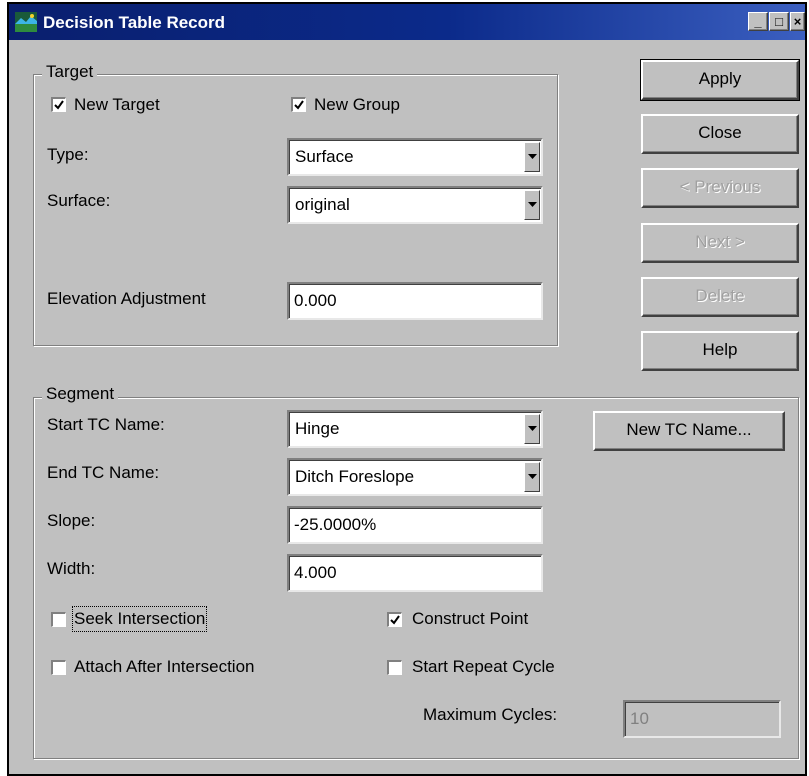 Image resolution: width=809 pixels, height=776 pixels. What do you see at coordinates (720, 134) in the screenshot?
I see `close-button: Close` at bounding box center [720, 134].